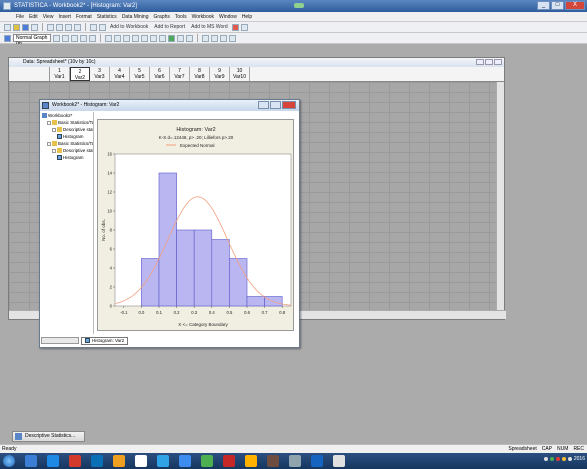 Image resolution: width=587 pixels, height=469 pixels. I want to click on color-icon, so click(232, 38).